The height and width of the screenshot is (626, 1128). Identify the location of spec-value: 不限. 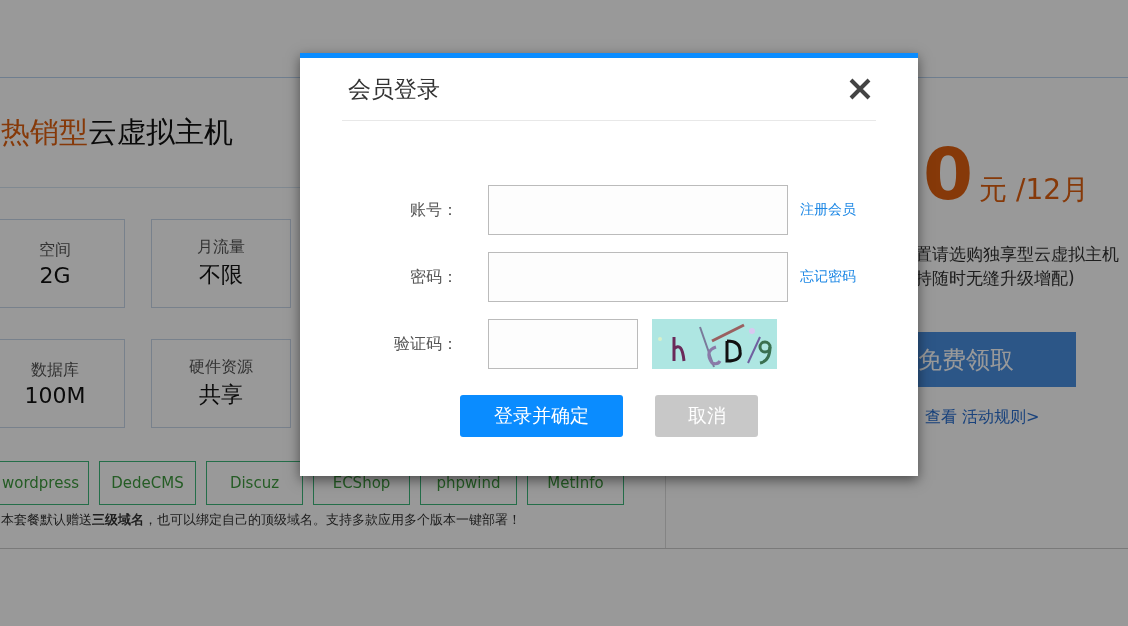
(221, 275).